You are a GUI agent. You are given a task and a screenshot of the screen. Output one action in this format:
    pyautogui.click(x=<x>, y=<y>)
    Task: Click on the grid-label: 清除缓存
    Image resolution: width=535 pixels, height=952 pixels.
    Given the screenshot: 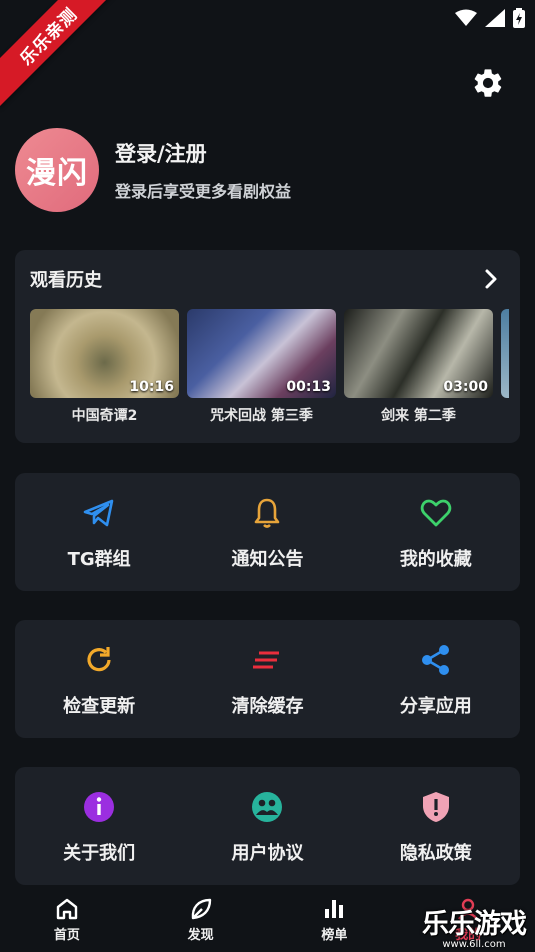 What is the action you would take?
    pyautogui.click(x=267, y=706)
    